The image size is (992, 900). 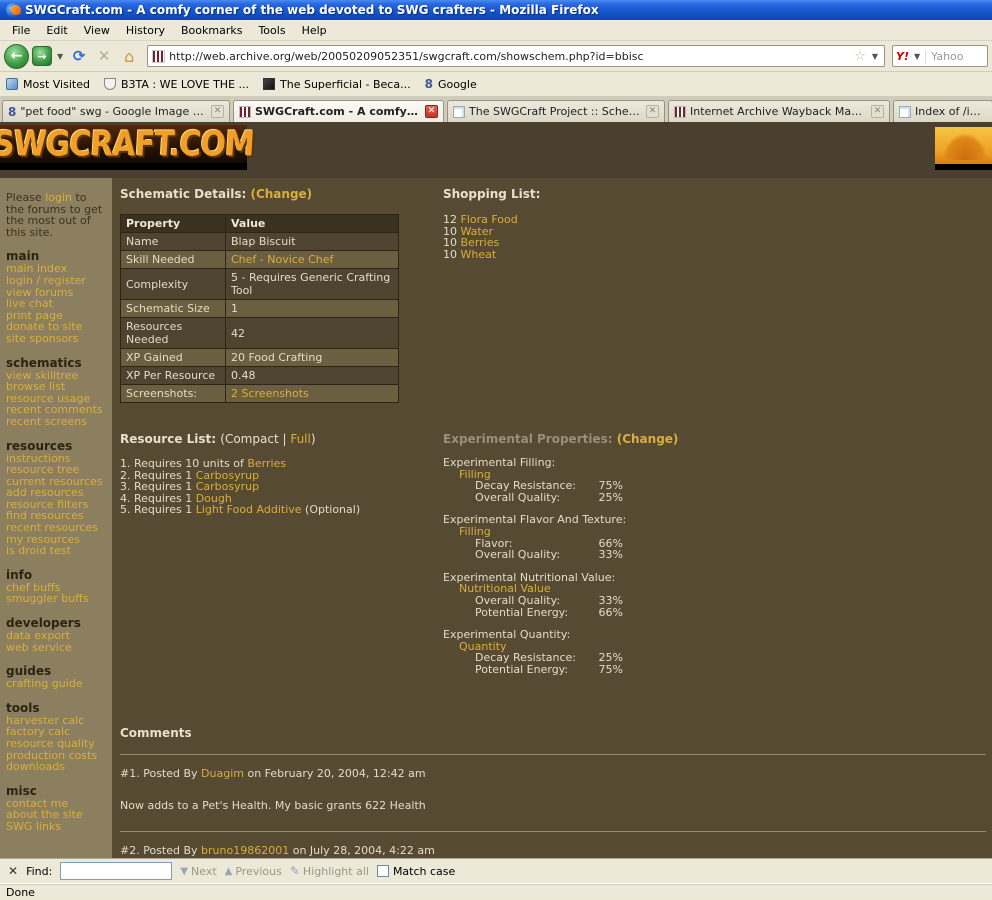 I want to click on sidebar-link-resource-tree: resource tree, so click(x=57, y=470).